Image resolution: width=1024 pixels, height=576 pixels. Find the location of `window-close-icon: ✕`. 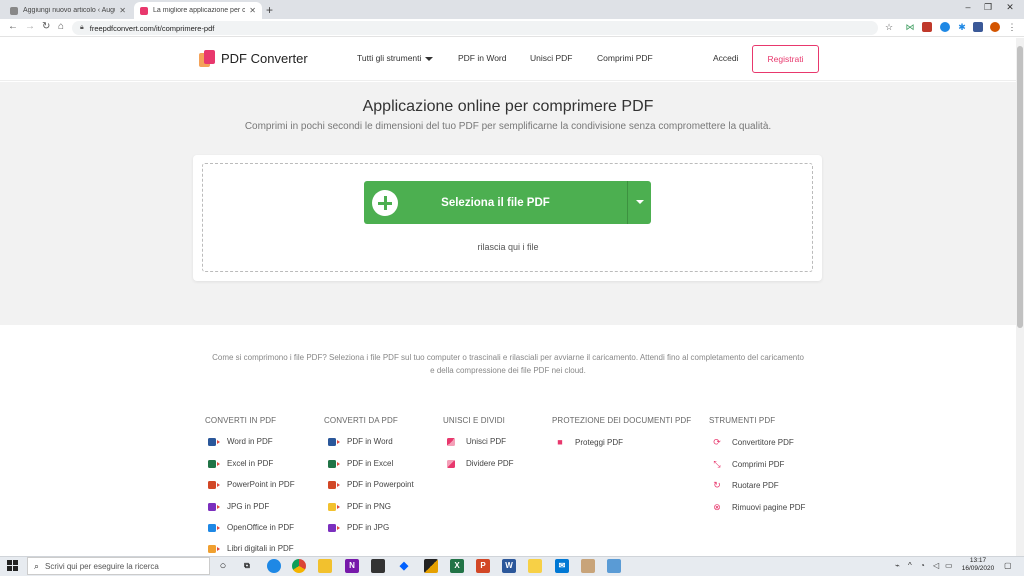

window-close-icon: ✕ is located at coordinates (1010, 7).